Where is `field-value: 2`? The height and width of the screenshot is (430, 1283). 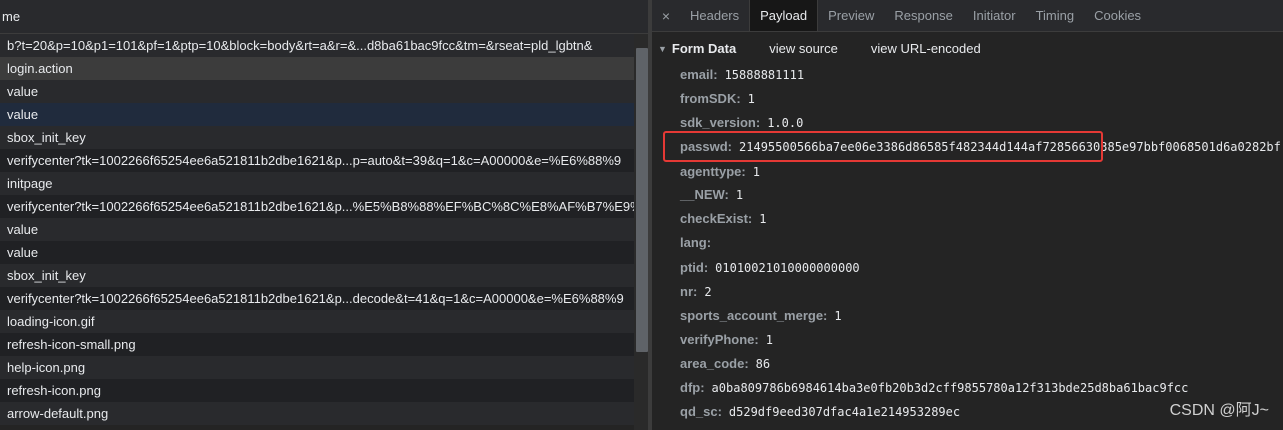
field-value: 2 is located at coordinates (708, 292).